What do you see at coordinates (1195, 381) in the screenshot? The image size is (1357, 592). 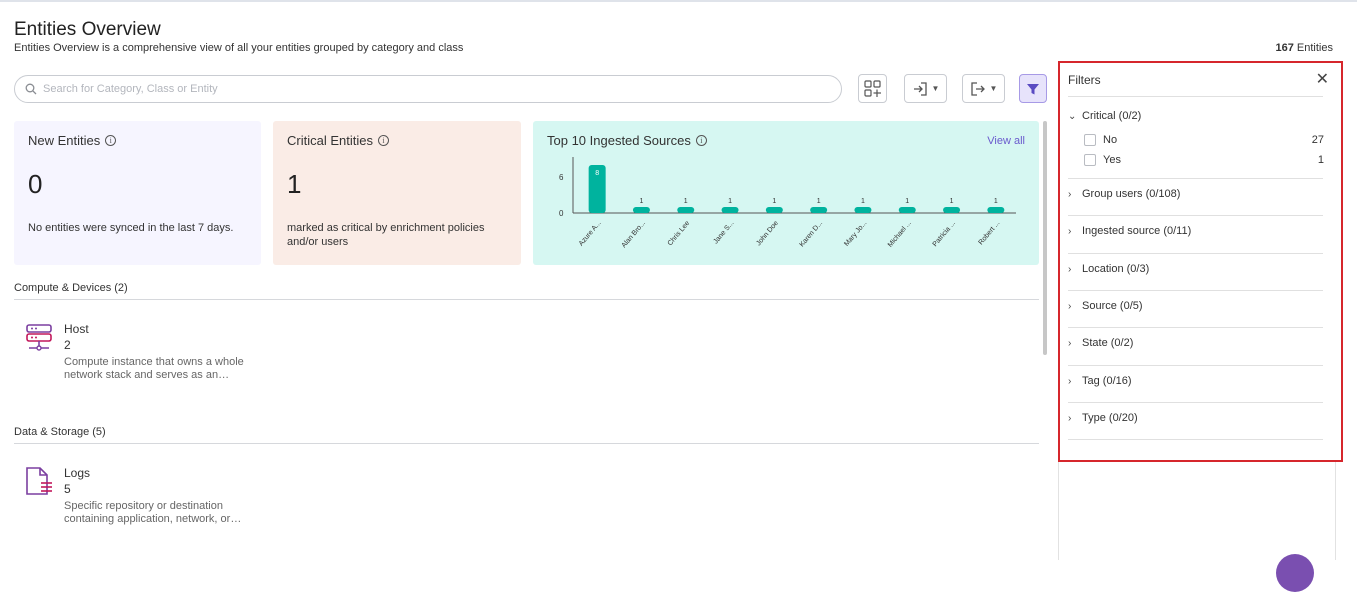 I see `filter-group-tag: › Tag (0/16)` at bounding box center [1195, 381].